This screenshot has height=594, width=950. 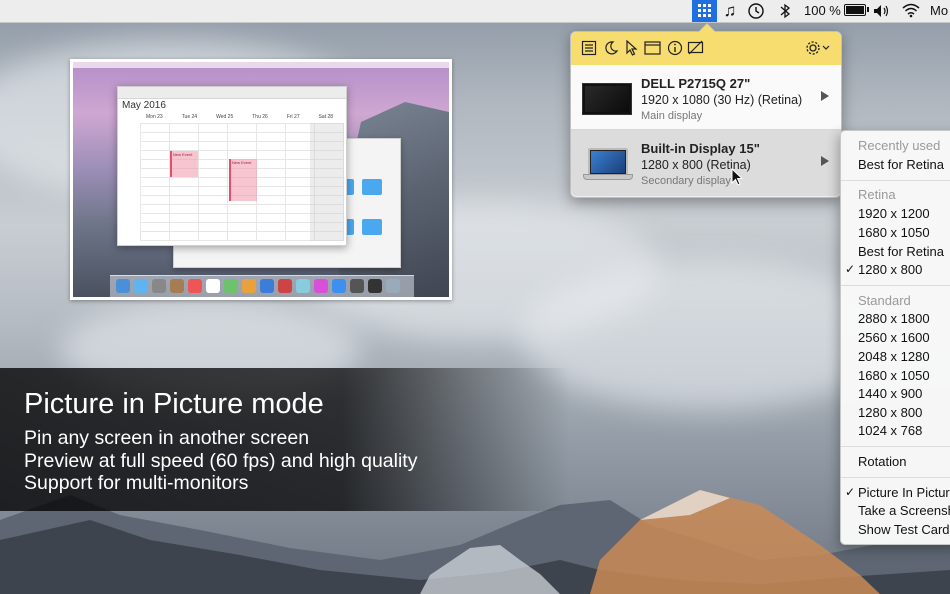 What do you see at coordinates (904, 492) in the screenshot?
I see `menu-item-picture-in-picture: Picture In Pictur` at bounding box center [904, 492].